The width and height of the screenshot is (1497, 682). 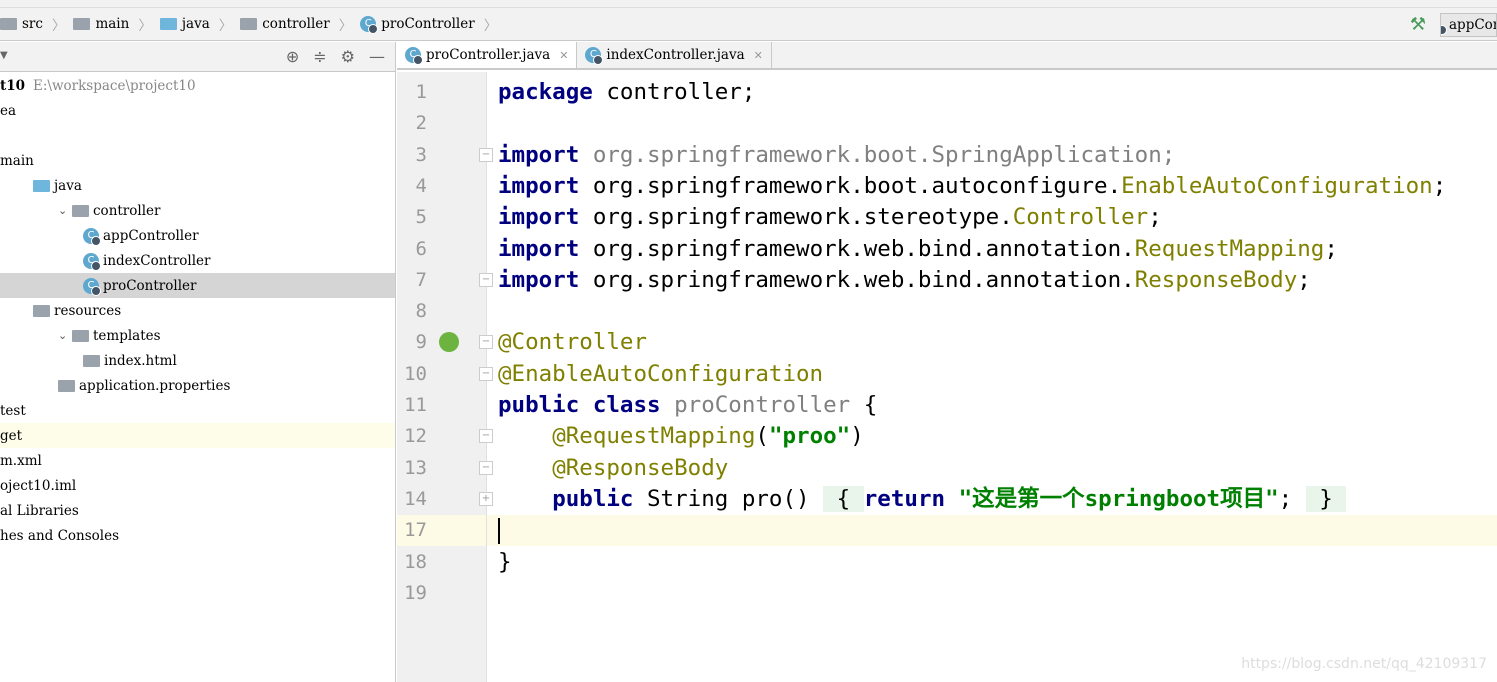 What do you see at coordinates (60, 535) in the screenshot?
I see `tree-item-label: hes and Consoles` at bounding box center [60, 535].